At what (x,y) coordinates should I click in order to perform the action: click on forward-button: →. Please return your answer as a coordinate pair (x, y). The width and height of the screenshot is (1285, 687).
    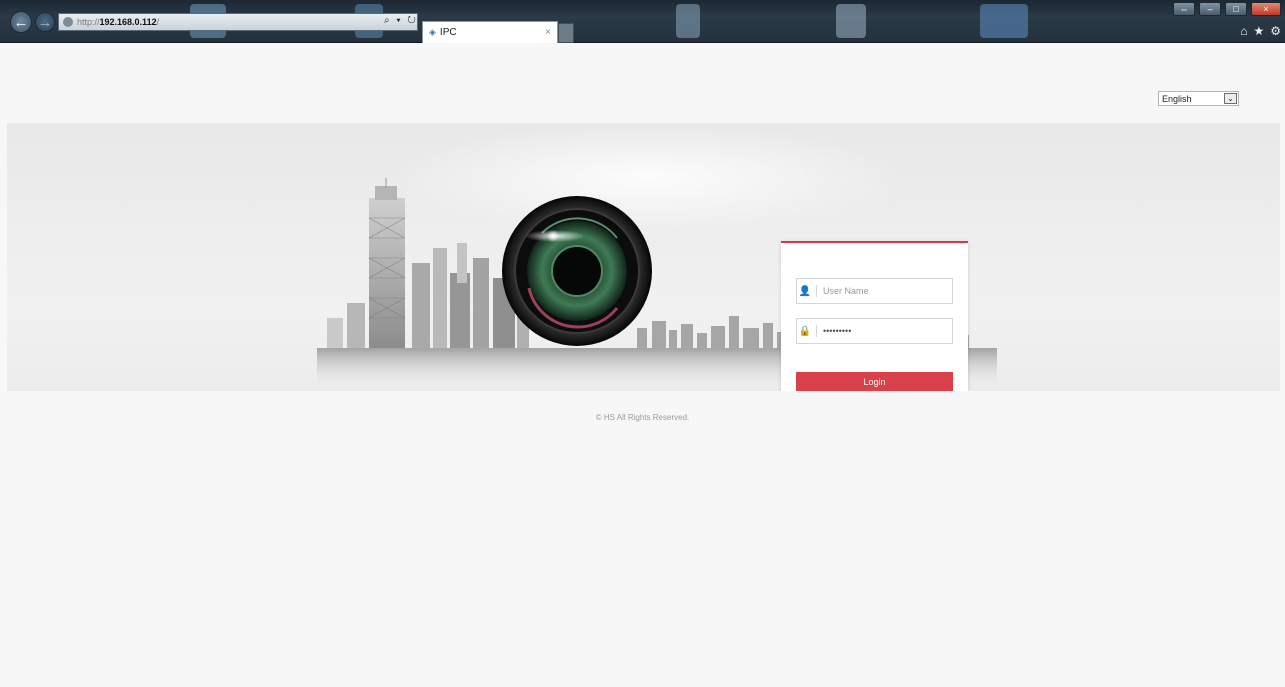
    Looking at the image, I should click on (45, 22).